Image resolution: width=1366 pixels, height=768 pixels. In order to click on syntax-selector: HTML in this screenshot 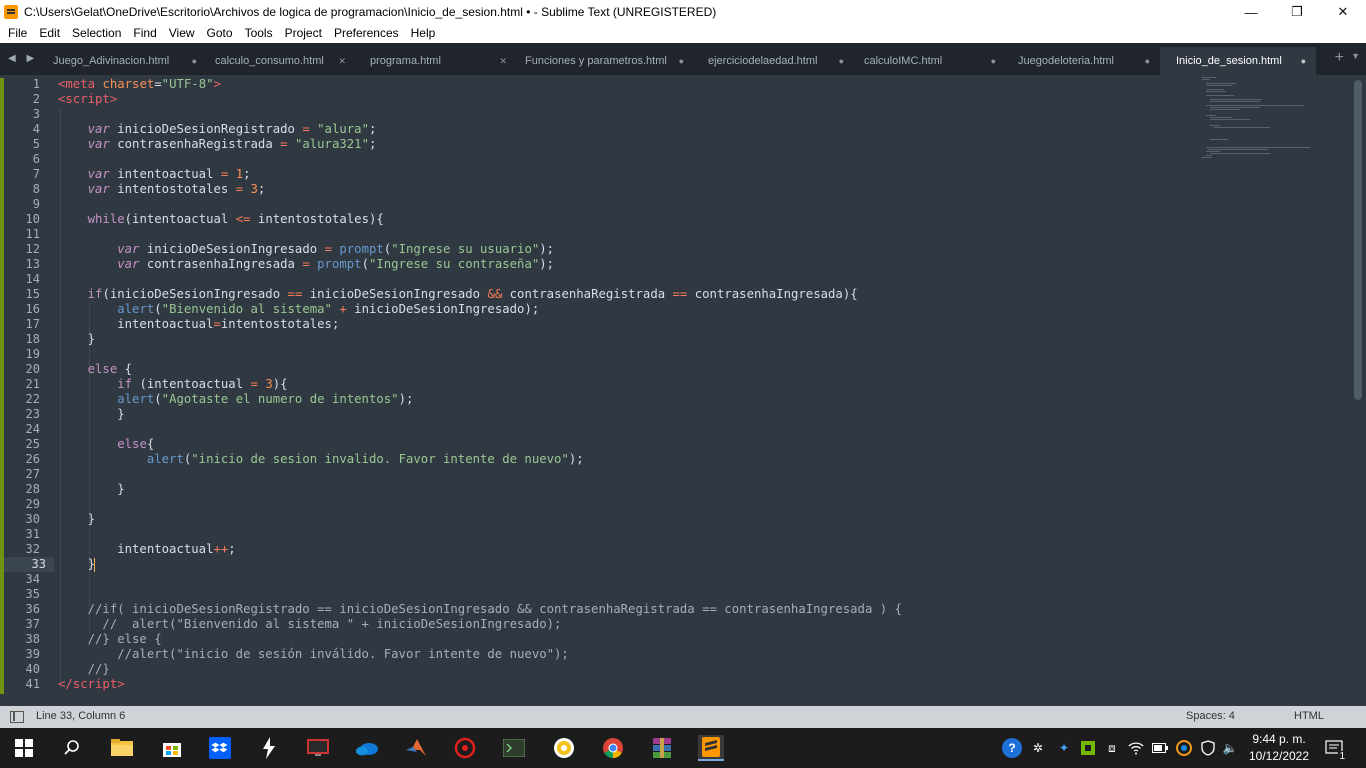, I will do `click(1309, 716)`.